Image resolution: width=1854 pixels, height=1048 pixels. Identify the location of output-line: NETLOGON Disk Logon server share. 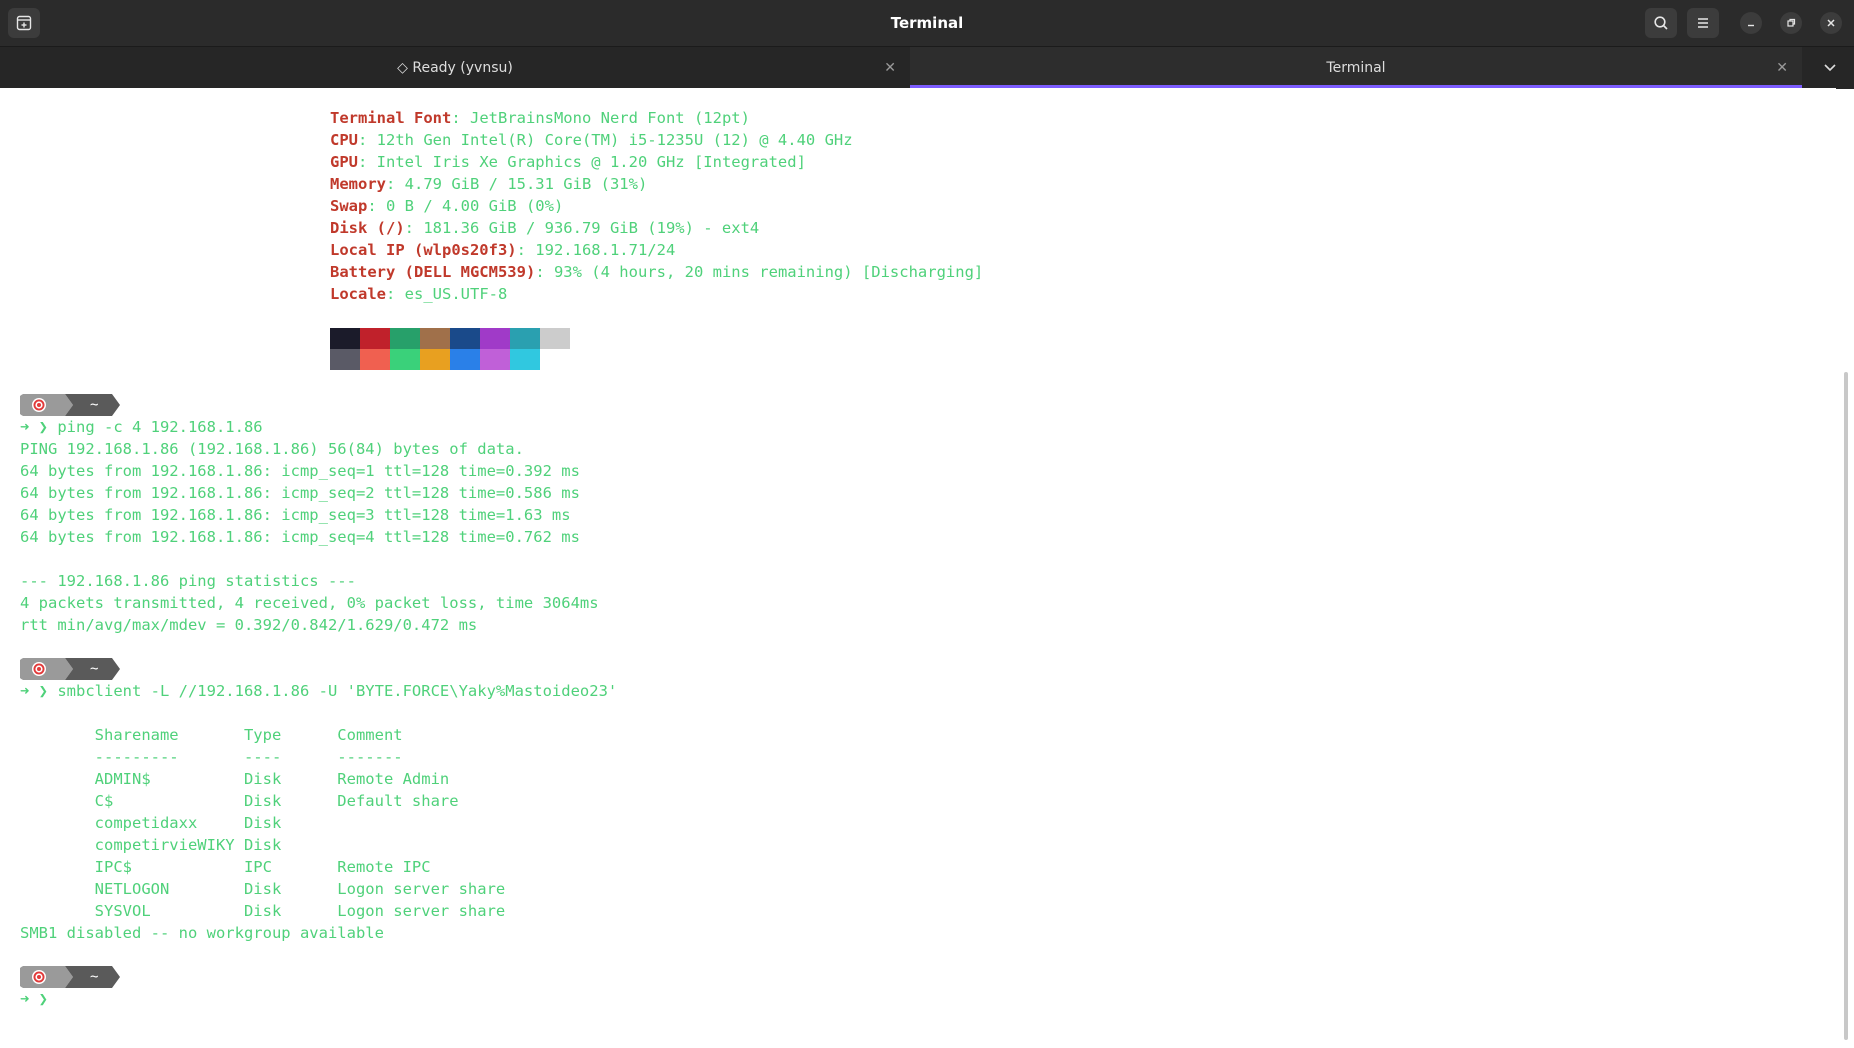
(263, 889).